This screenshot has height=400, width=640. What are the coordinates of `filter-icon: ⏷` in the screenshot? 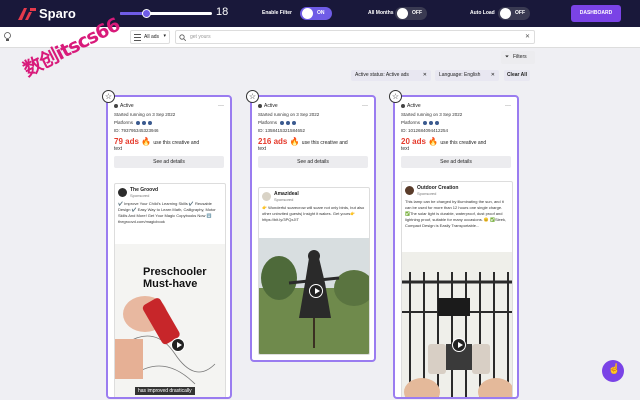 It's located at (507, 57).